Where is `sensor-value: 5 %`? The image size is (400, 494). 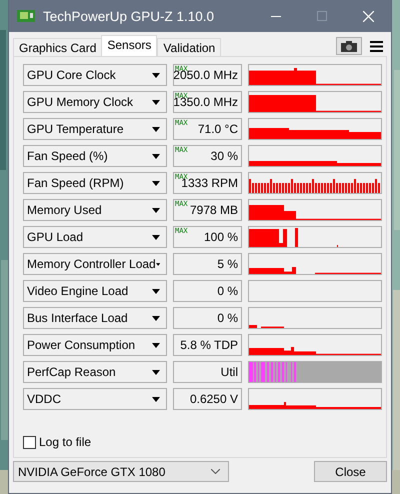 sensor-value: 5 % is located at coordinates (207, 264).